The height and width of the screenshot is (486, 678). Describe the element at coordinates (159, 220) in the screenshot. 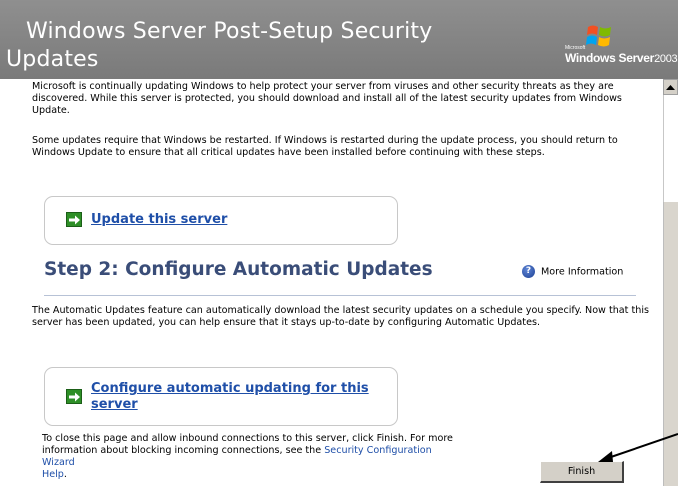

I see `update-server-link: Update this server` at that location.